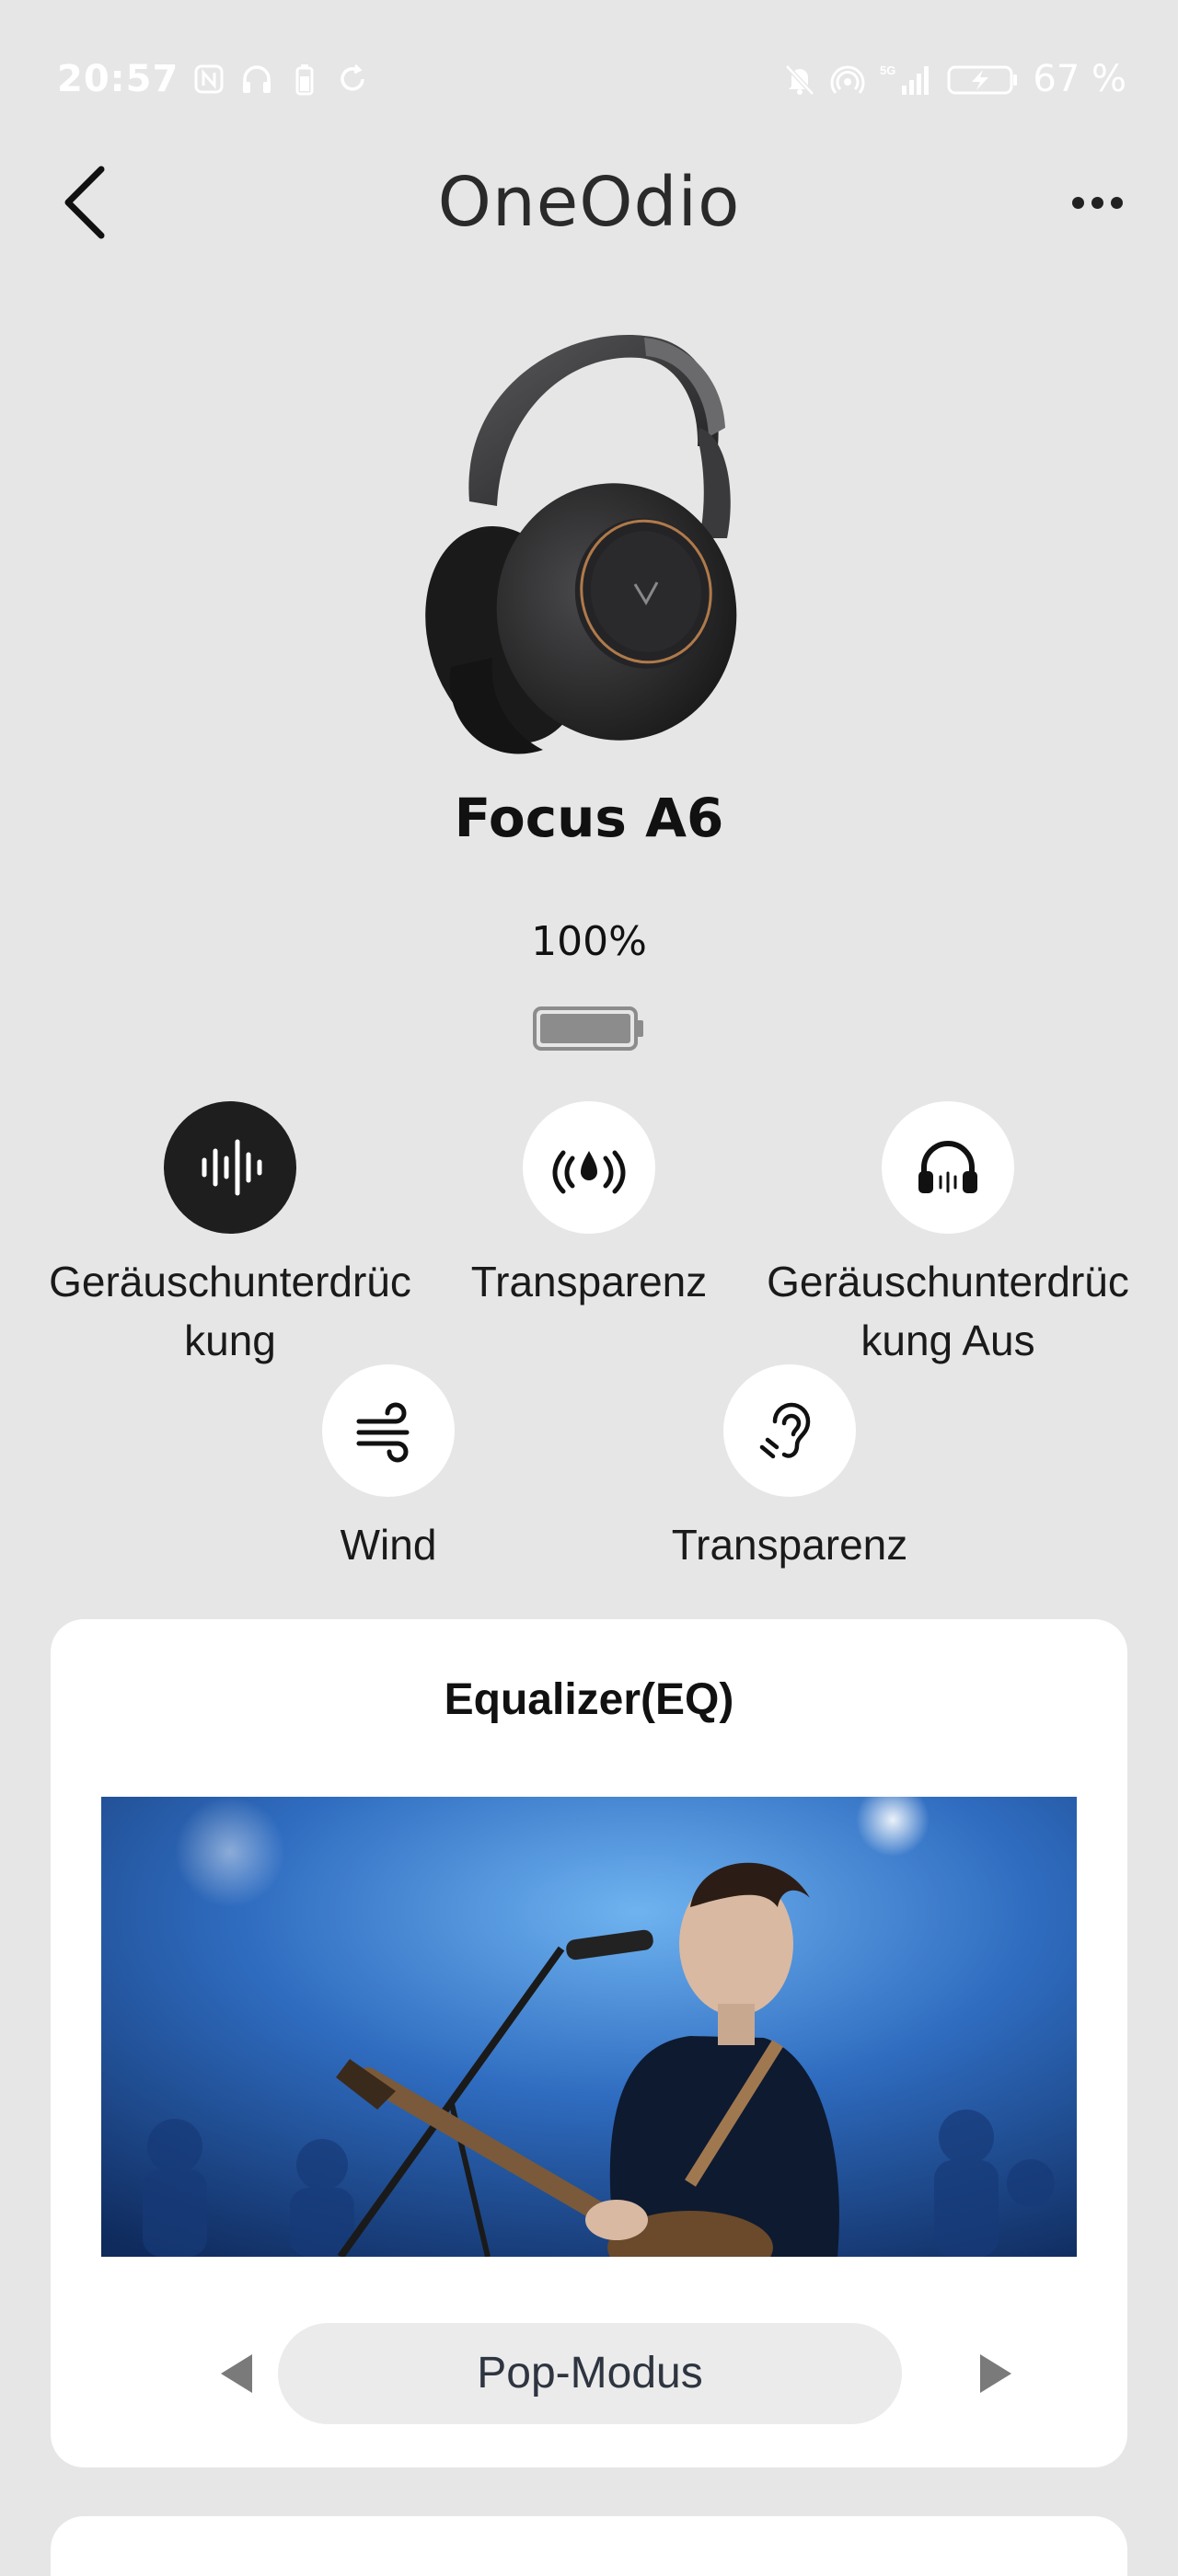  I want to click on network-type: 5G, so click(887, 70).